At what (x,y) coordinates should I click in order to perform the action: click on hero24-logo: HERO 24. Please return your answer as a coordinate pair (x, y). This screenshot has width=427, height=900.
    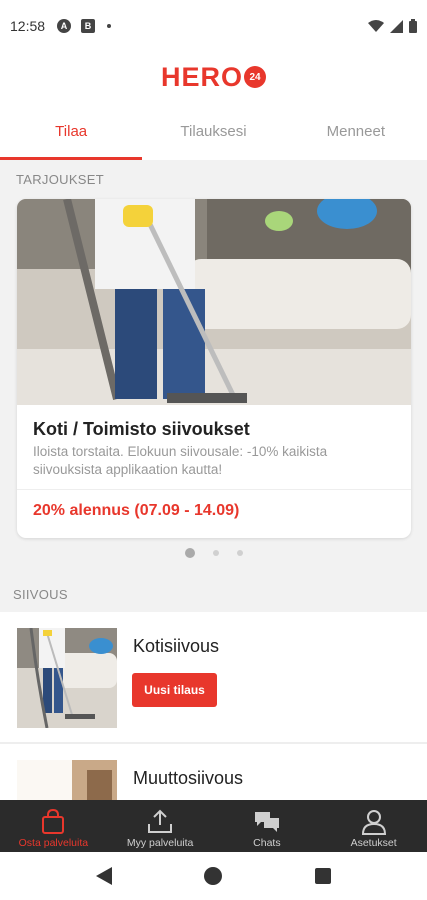
    Looking at the image, I should click on (213, 77).